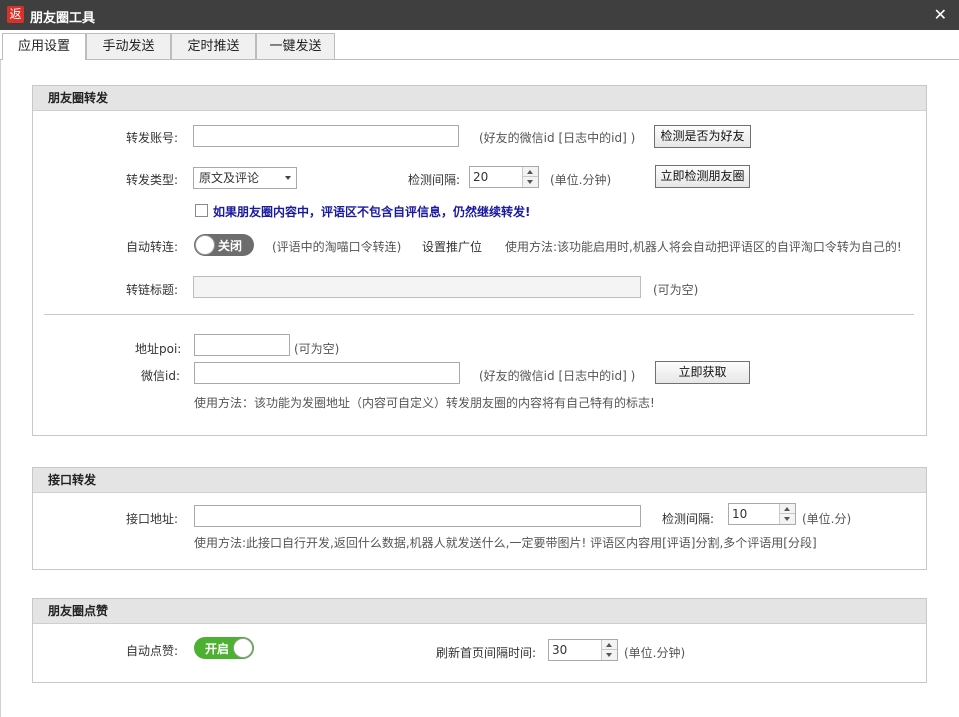 Image resolution: width=959 pixels, height=717 pixels. I want to click on refresh-interval-label: 刷新首页间隔时间:, so click(486, 653).